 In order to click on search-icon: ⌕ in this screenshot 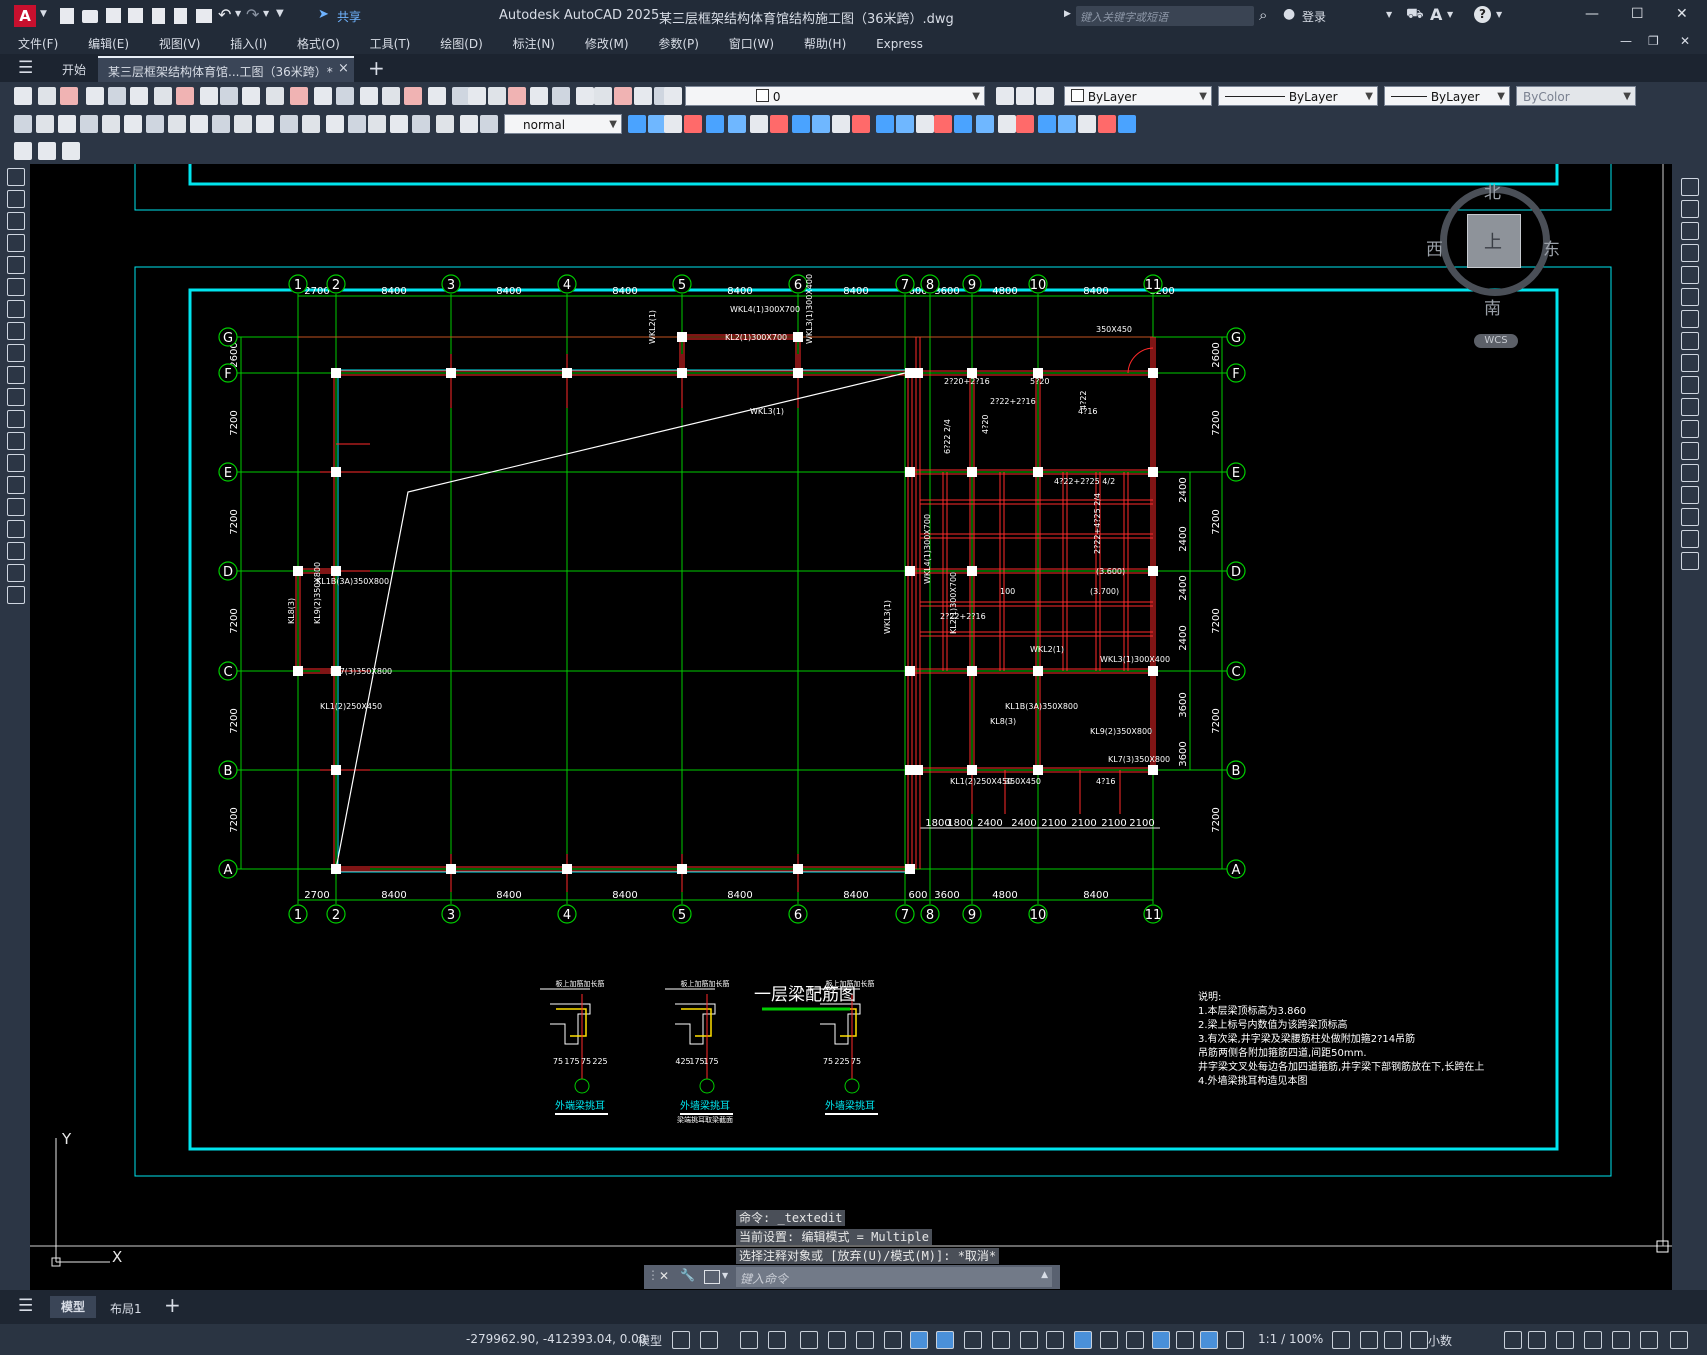, I will do `click(1263, 15)`.